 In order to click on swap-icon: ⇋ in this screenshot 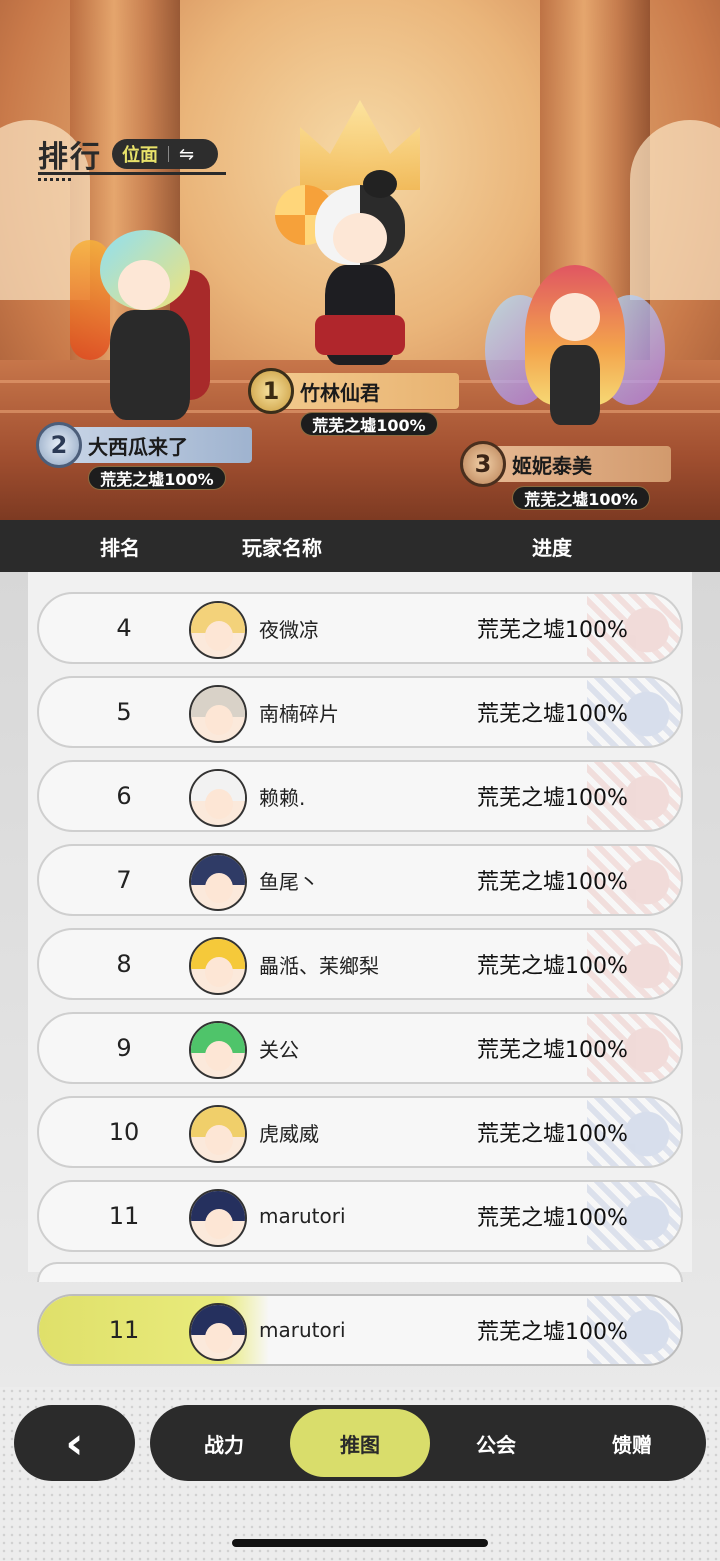, I will do `click(187, 154)`.